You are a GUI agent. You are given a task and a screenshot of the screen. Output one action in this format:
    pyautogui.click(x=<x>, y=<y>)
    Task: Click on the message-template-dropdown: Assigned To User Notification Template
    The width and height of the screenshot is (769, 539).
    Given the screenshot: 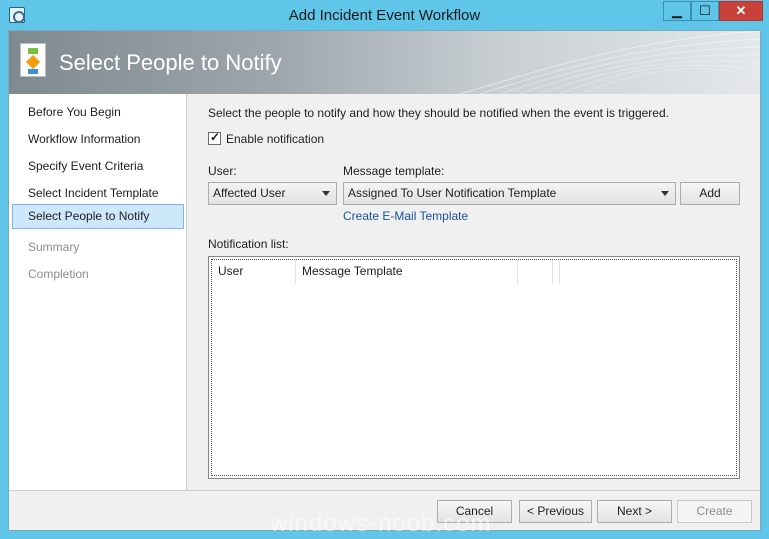 What is the action you would take?
    pyautogui.click(x=509, y=193)
    